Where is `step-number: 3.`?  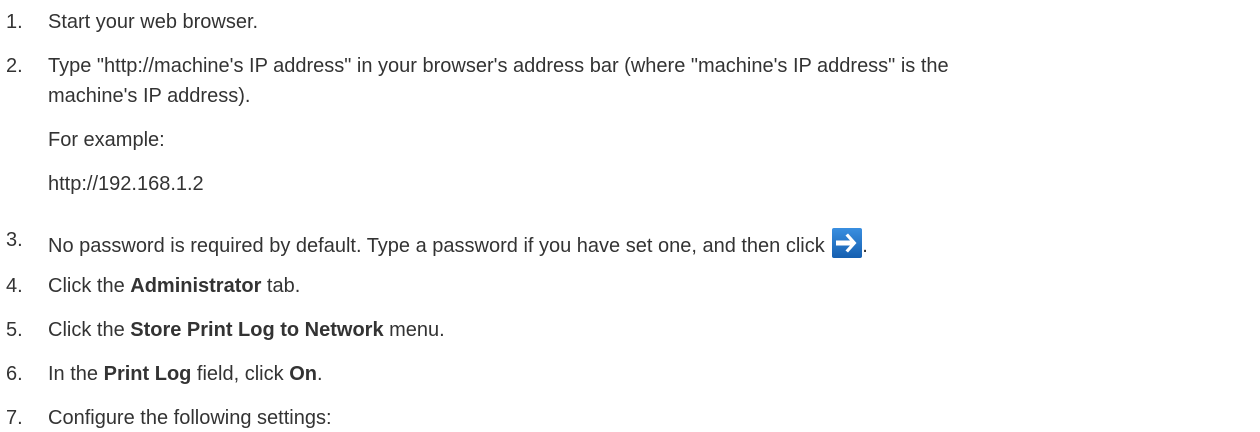
step-number: 3. is located at coordinates (14, 240).